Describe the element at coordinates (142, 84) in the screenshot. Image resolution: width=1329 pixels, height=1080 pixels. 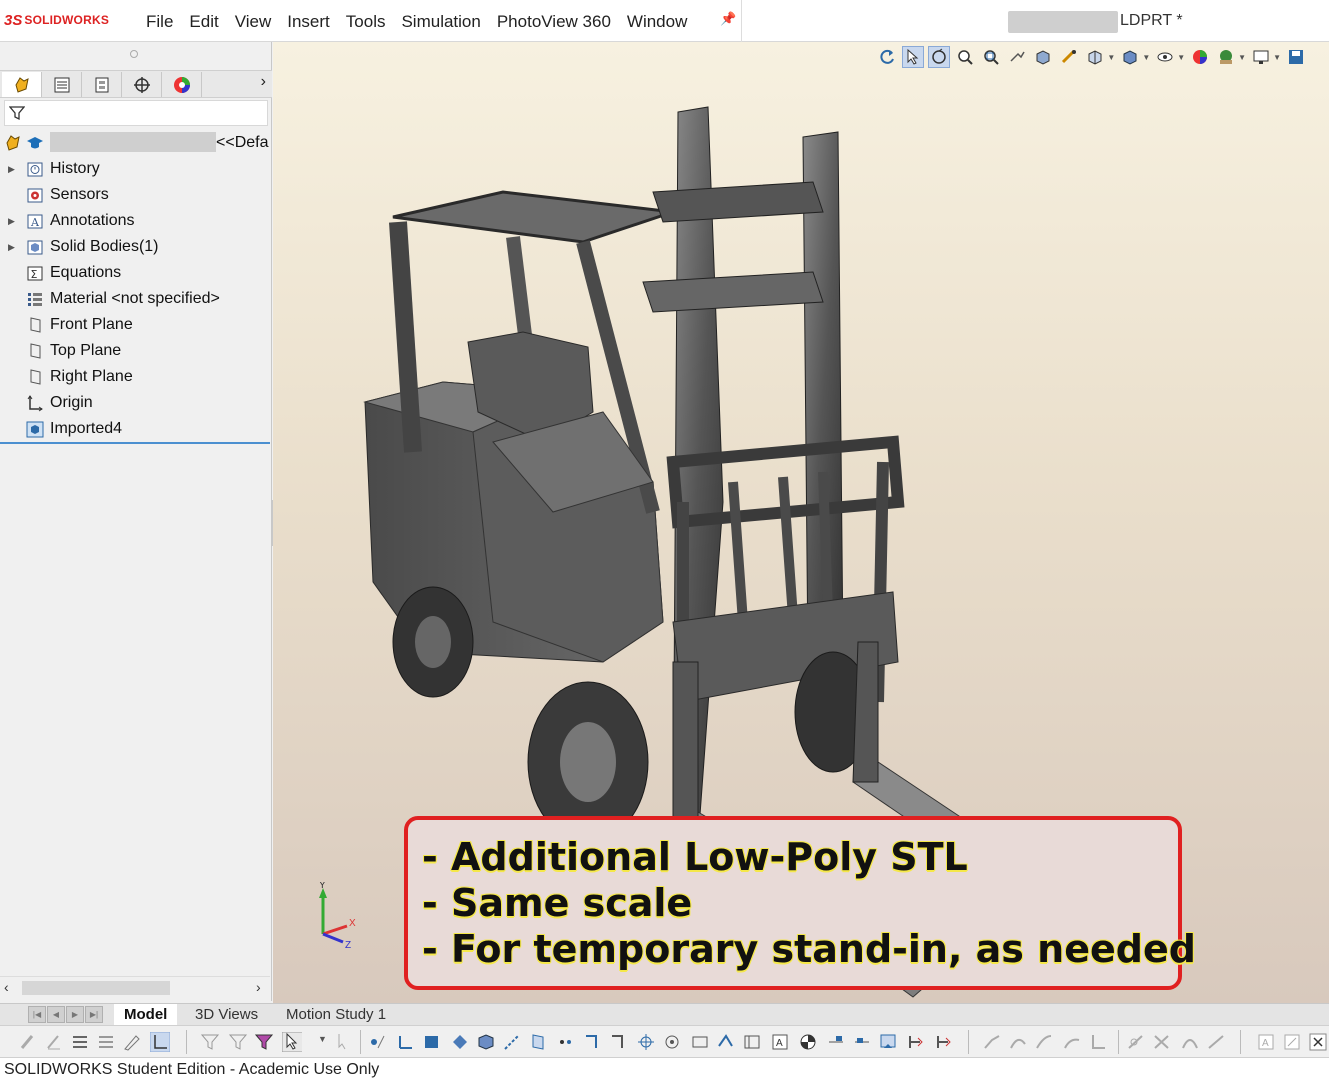
I see `tab-dimxpert-manager` at that location.